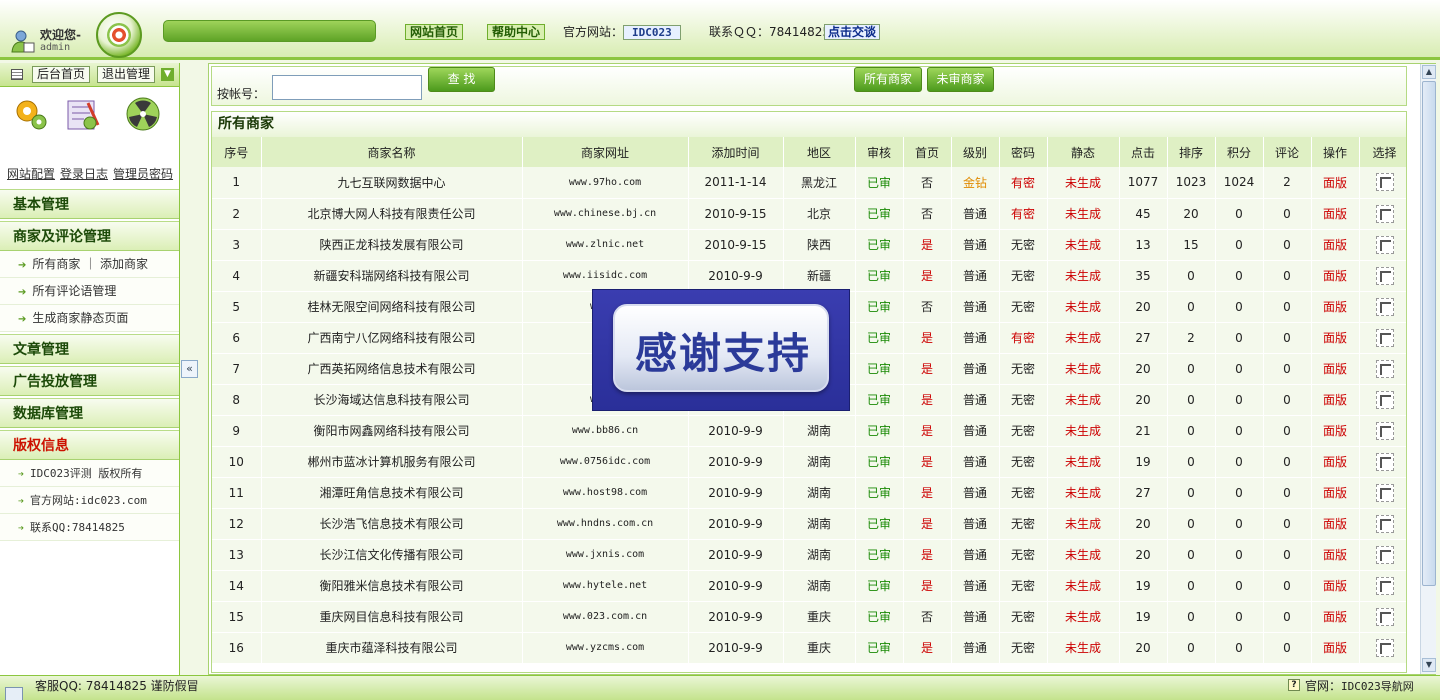  I want to click on homepage-flag: 是, so click(927, 462).